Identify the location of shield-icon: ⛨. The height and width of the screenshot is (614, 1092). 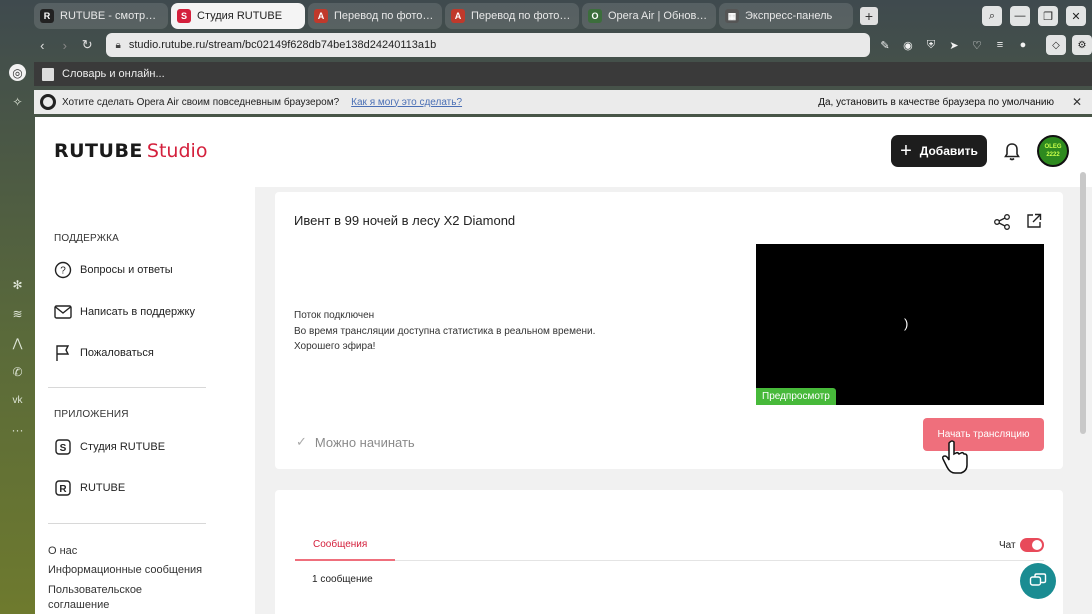
(931, 45).